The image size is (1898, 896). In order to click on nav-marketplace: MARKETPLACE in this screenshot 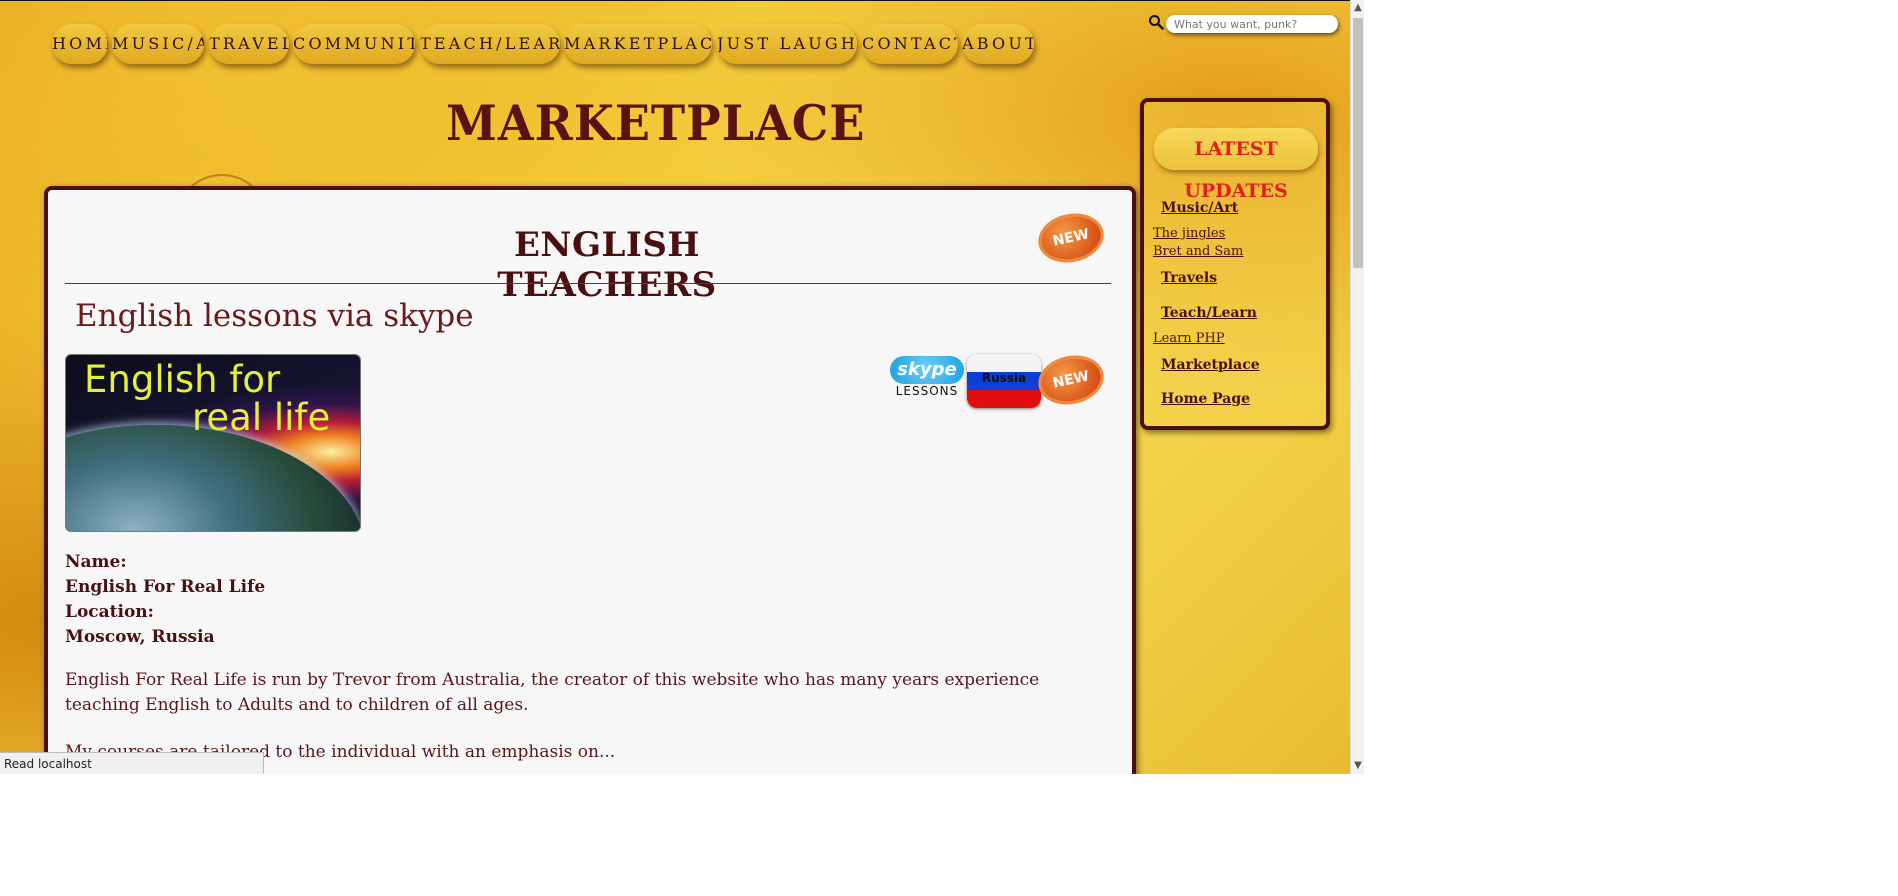, I will do `click(638, 44)`.